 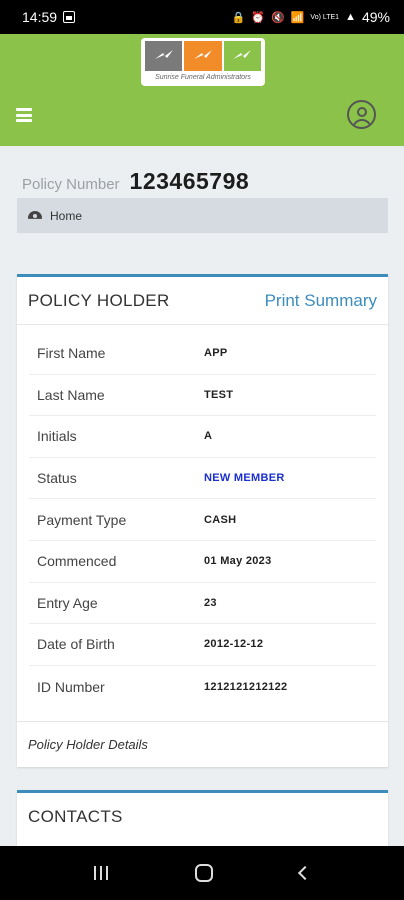 I want to click on row-value: TEST, so click(x=219, y=394).